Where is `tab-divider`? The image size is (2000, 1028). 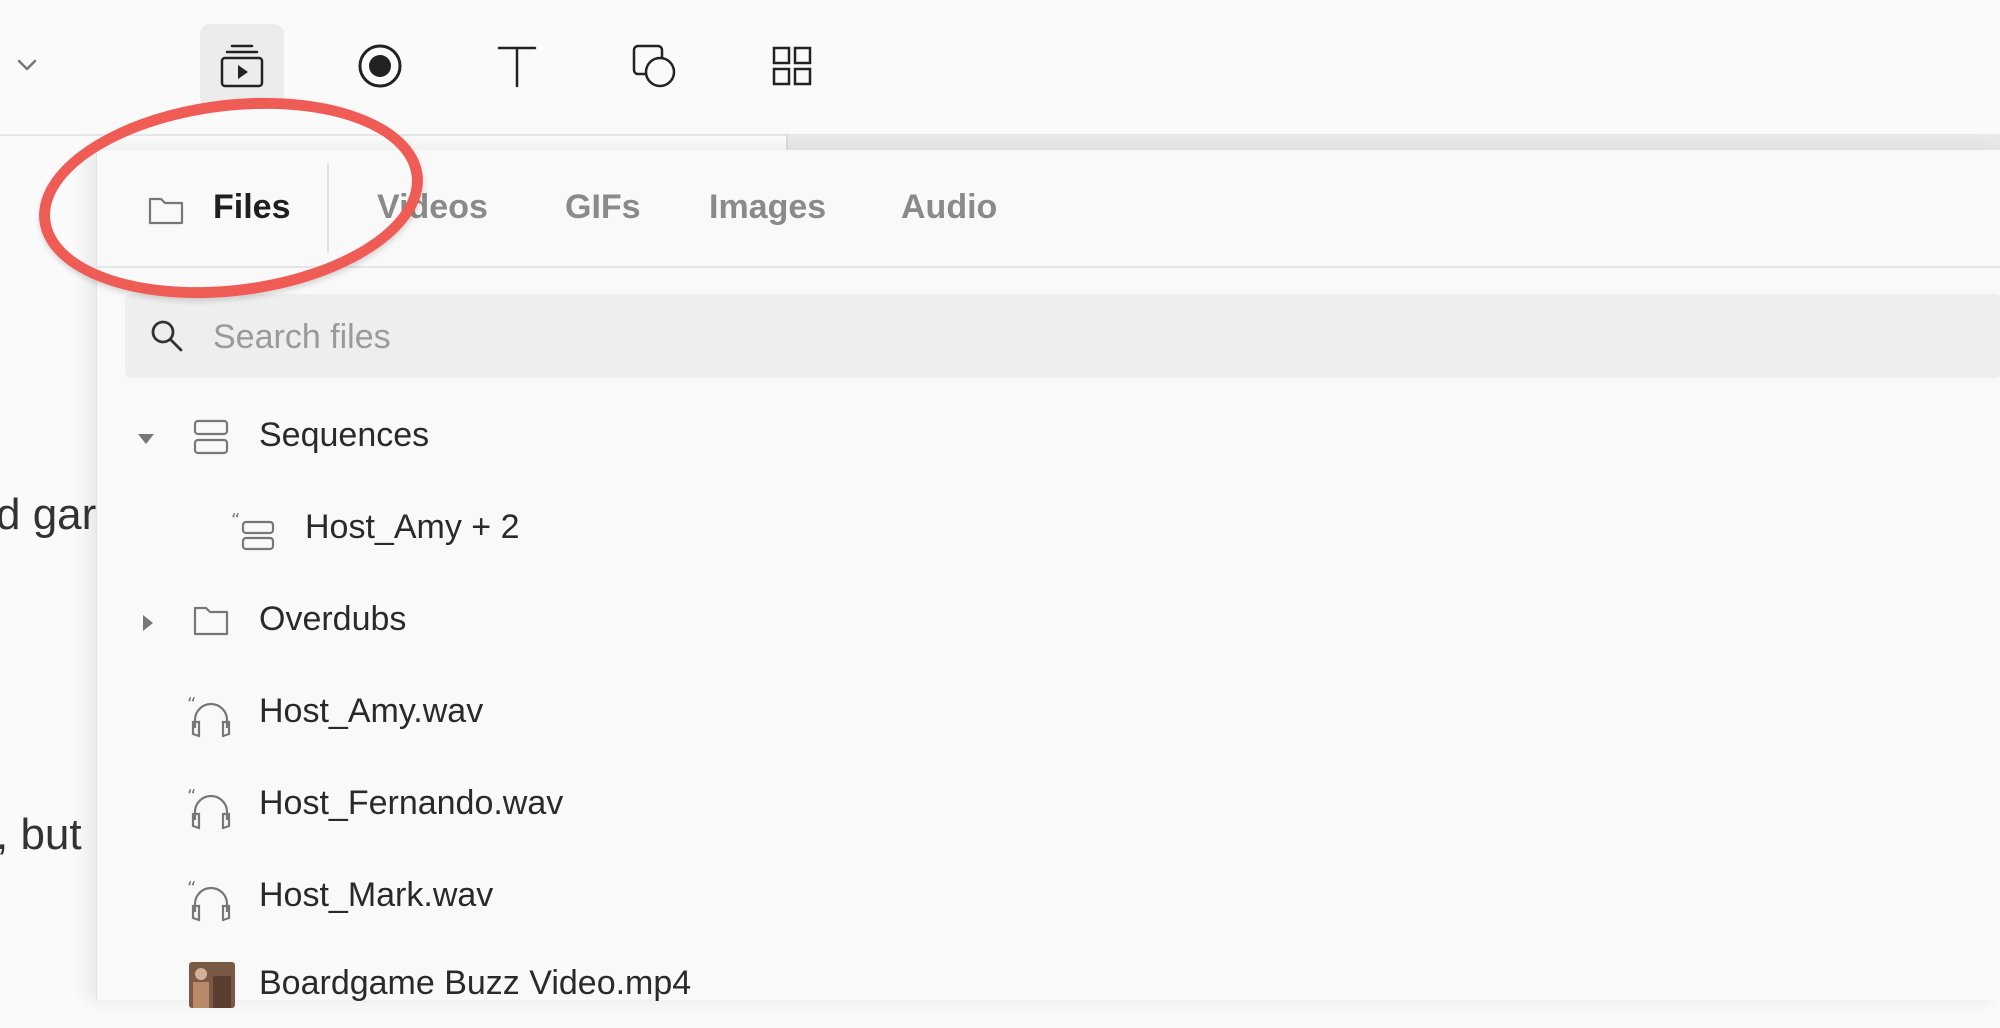 tab-divider is located at coordinates (328, 208).